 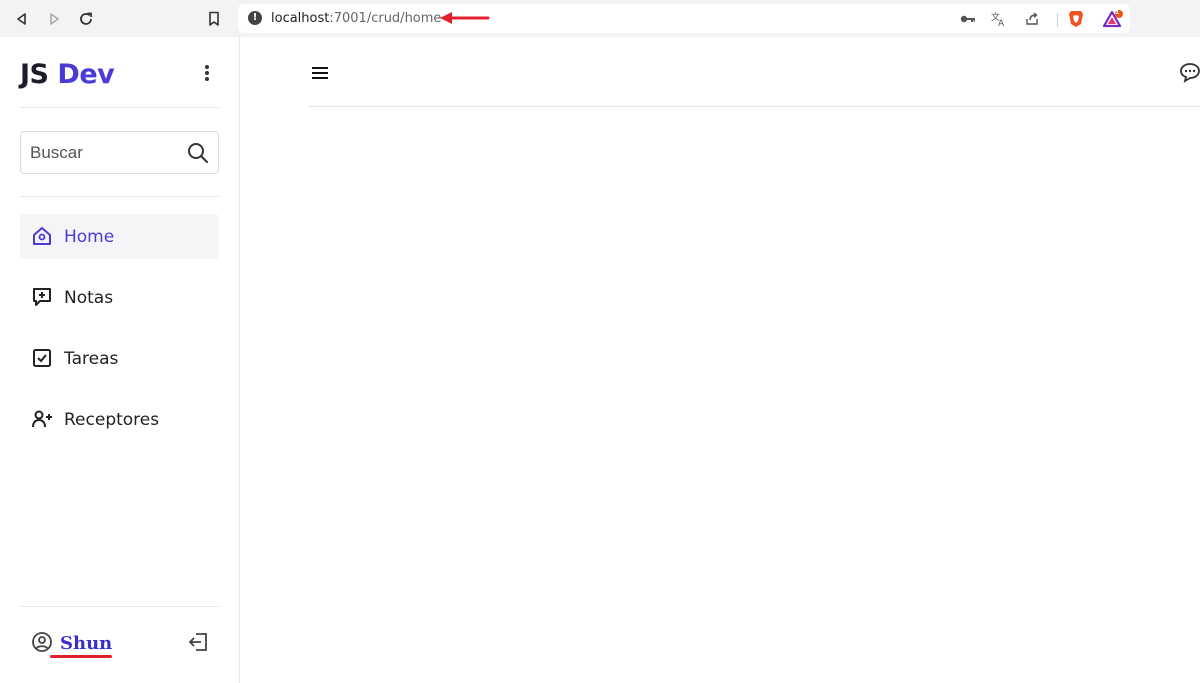 What do you see at coordinates (42, 358) in the screenshot?
I see `checkbox-icon` at bounding box center [42, 358].